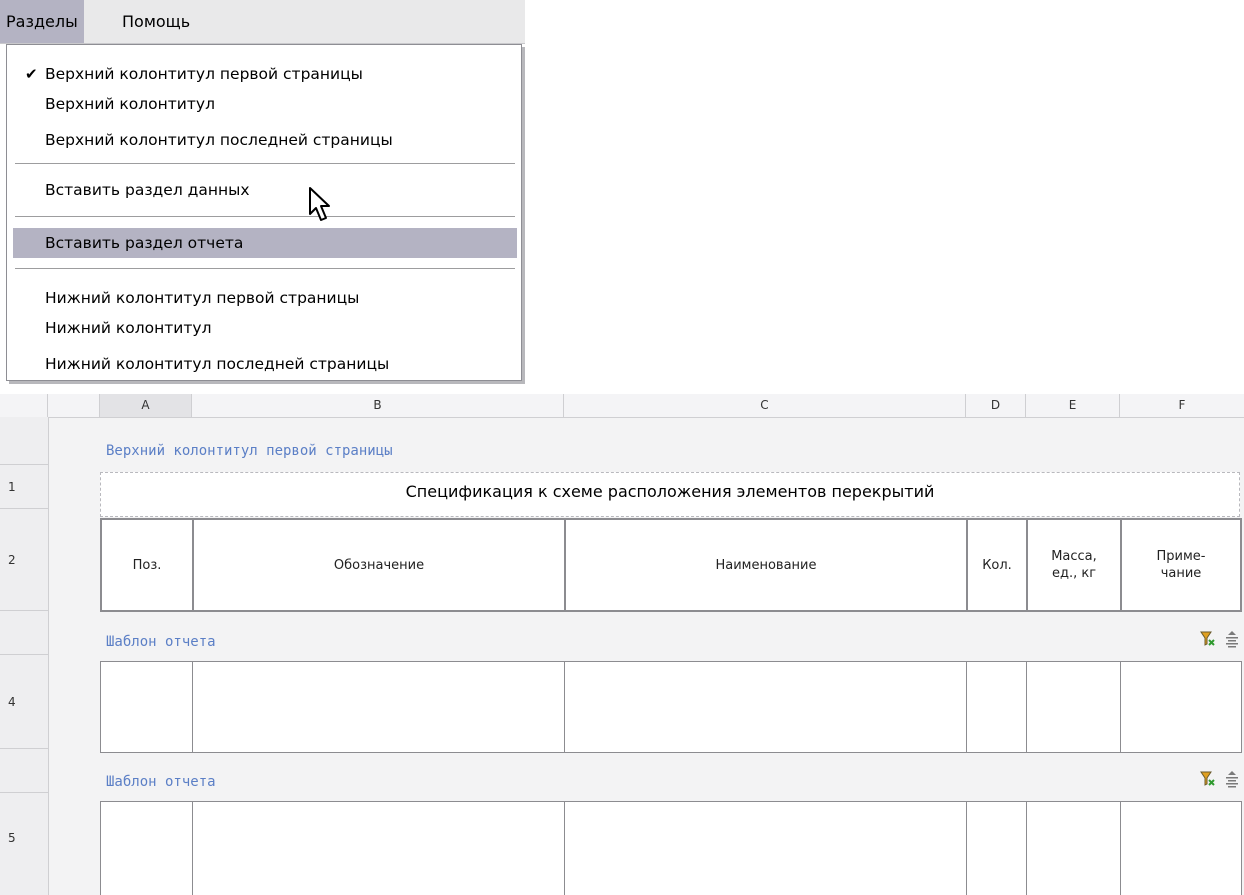  What do you see at coordinates (380, 565) in the screenshot?
I see `header-cell-designation: Обозначение` at bounding box center [380, 565].